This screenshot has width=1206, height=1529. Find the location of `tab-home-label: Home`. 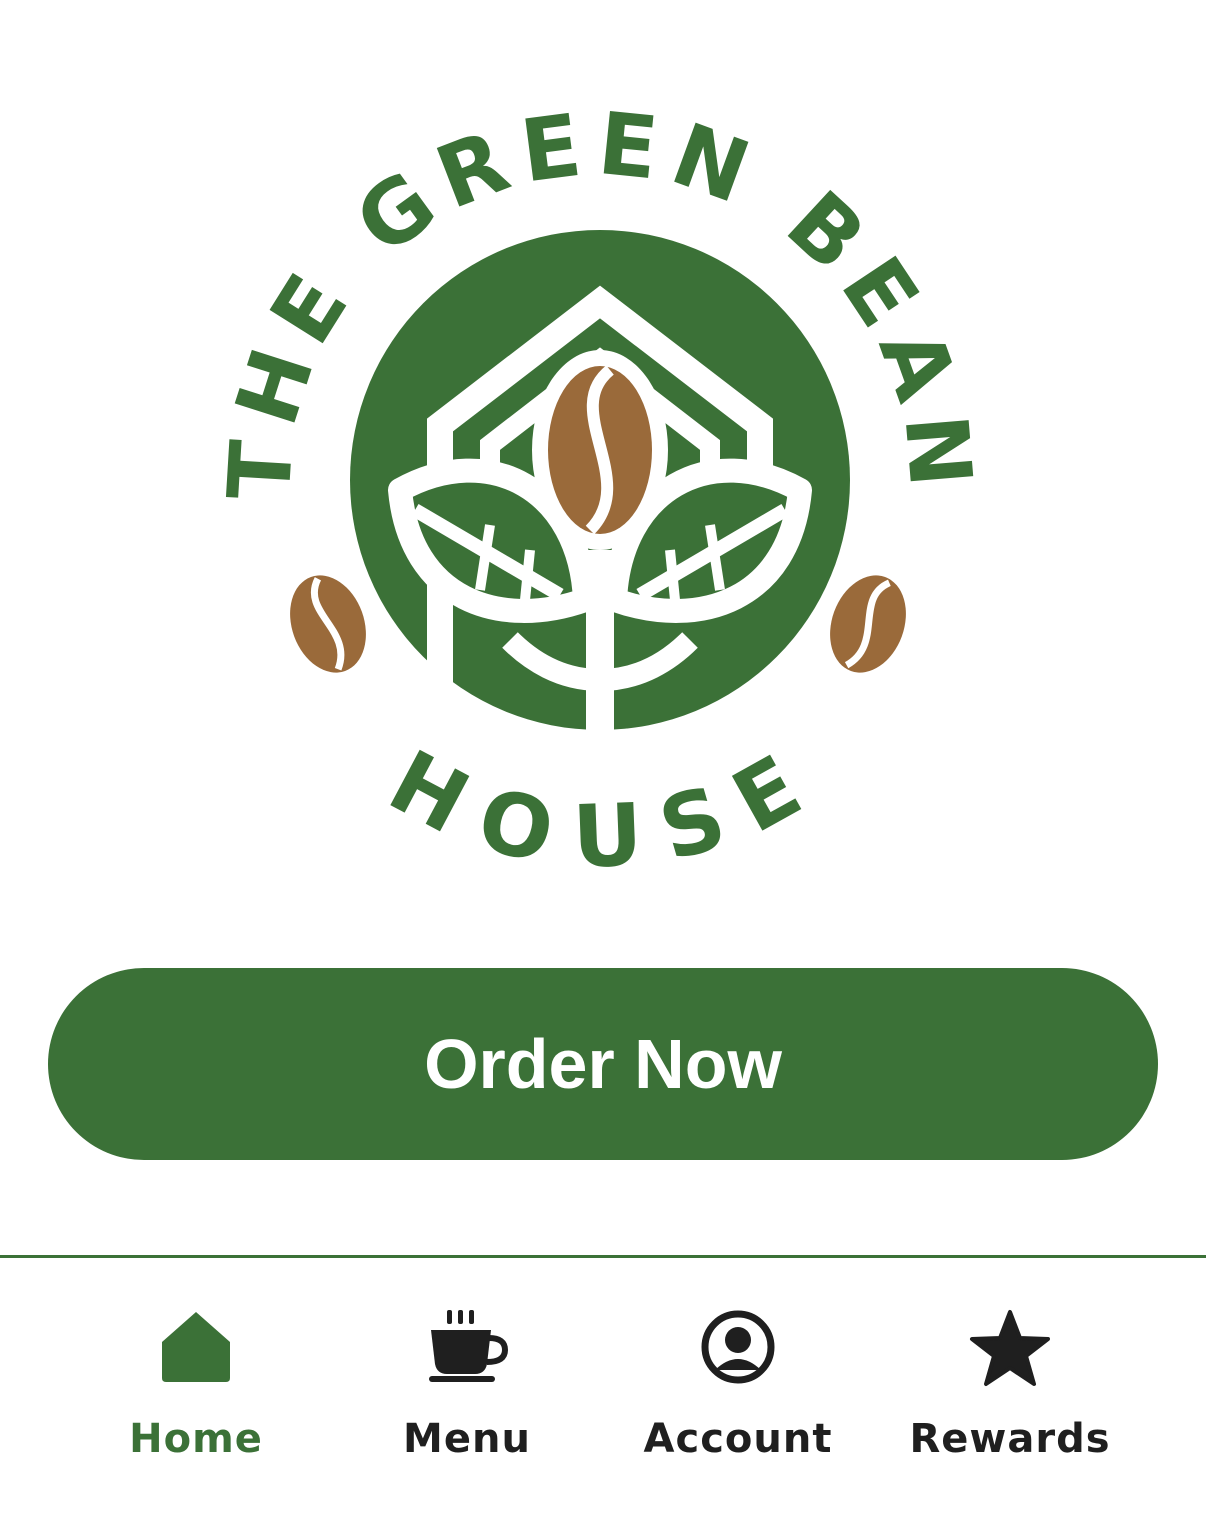

tab-home-label: Home is located at coordinates (196, 1439).